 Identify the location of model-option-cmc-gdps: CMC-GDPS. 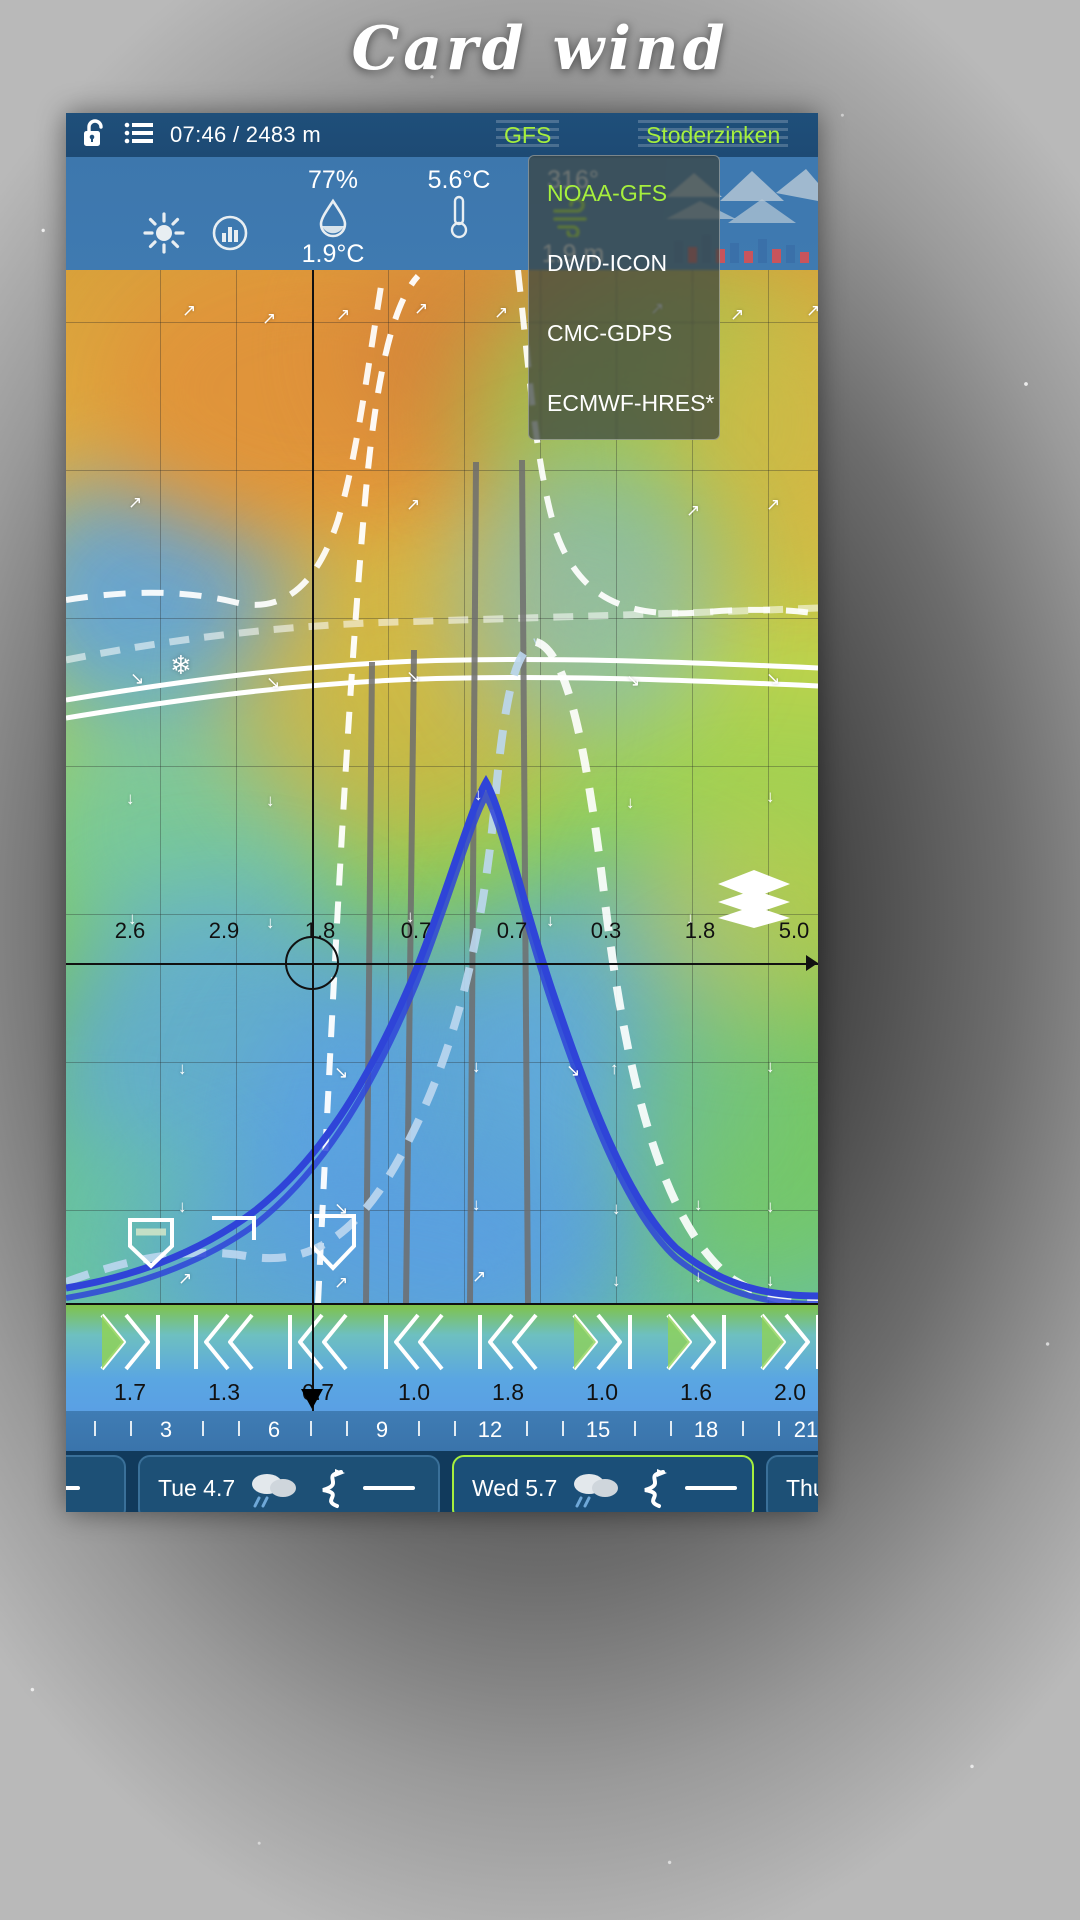
(609, 333).